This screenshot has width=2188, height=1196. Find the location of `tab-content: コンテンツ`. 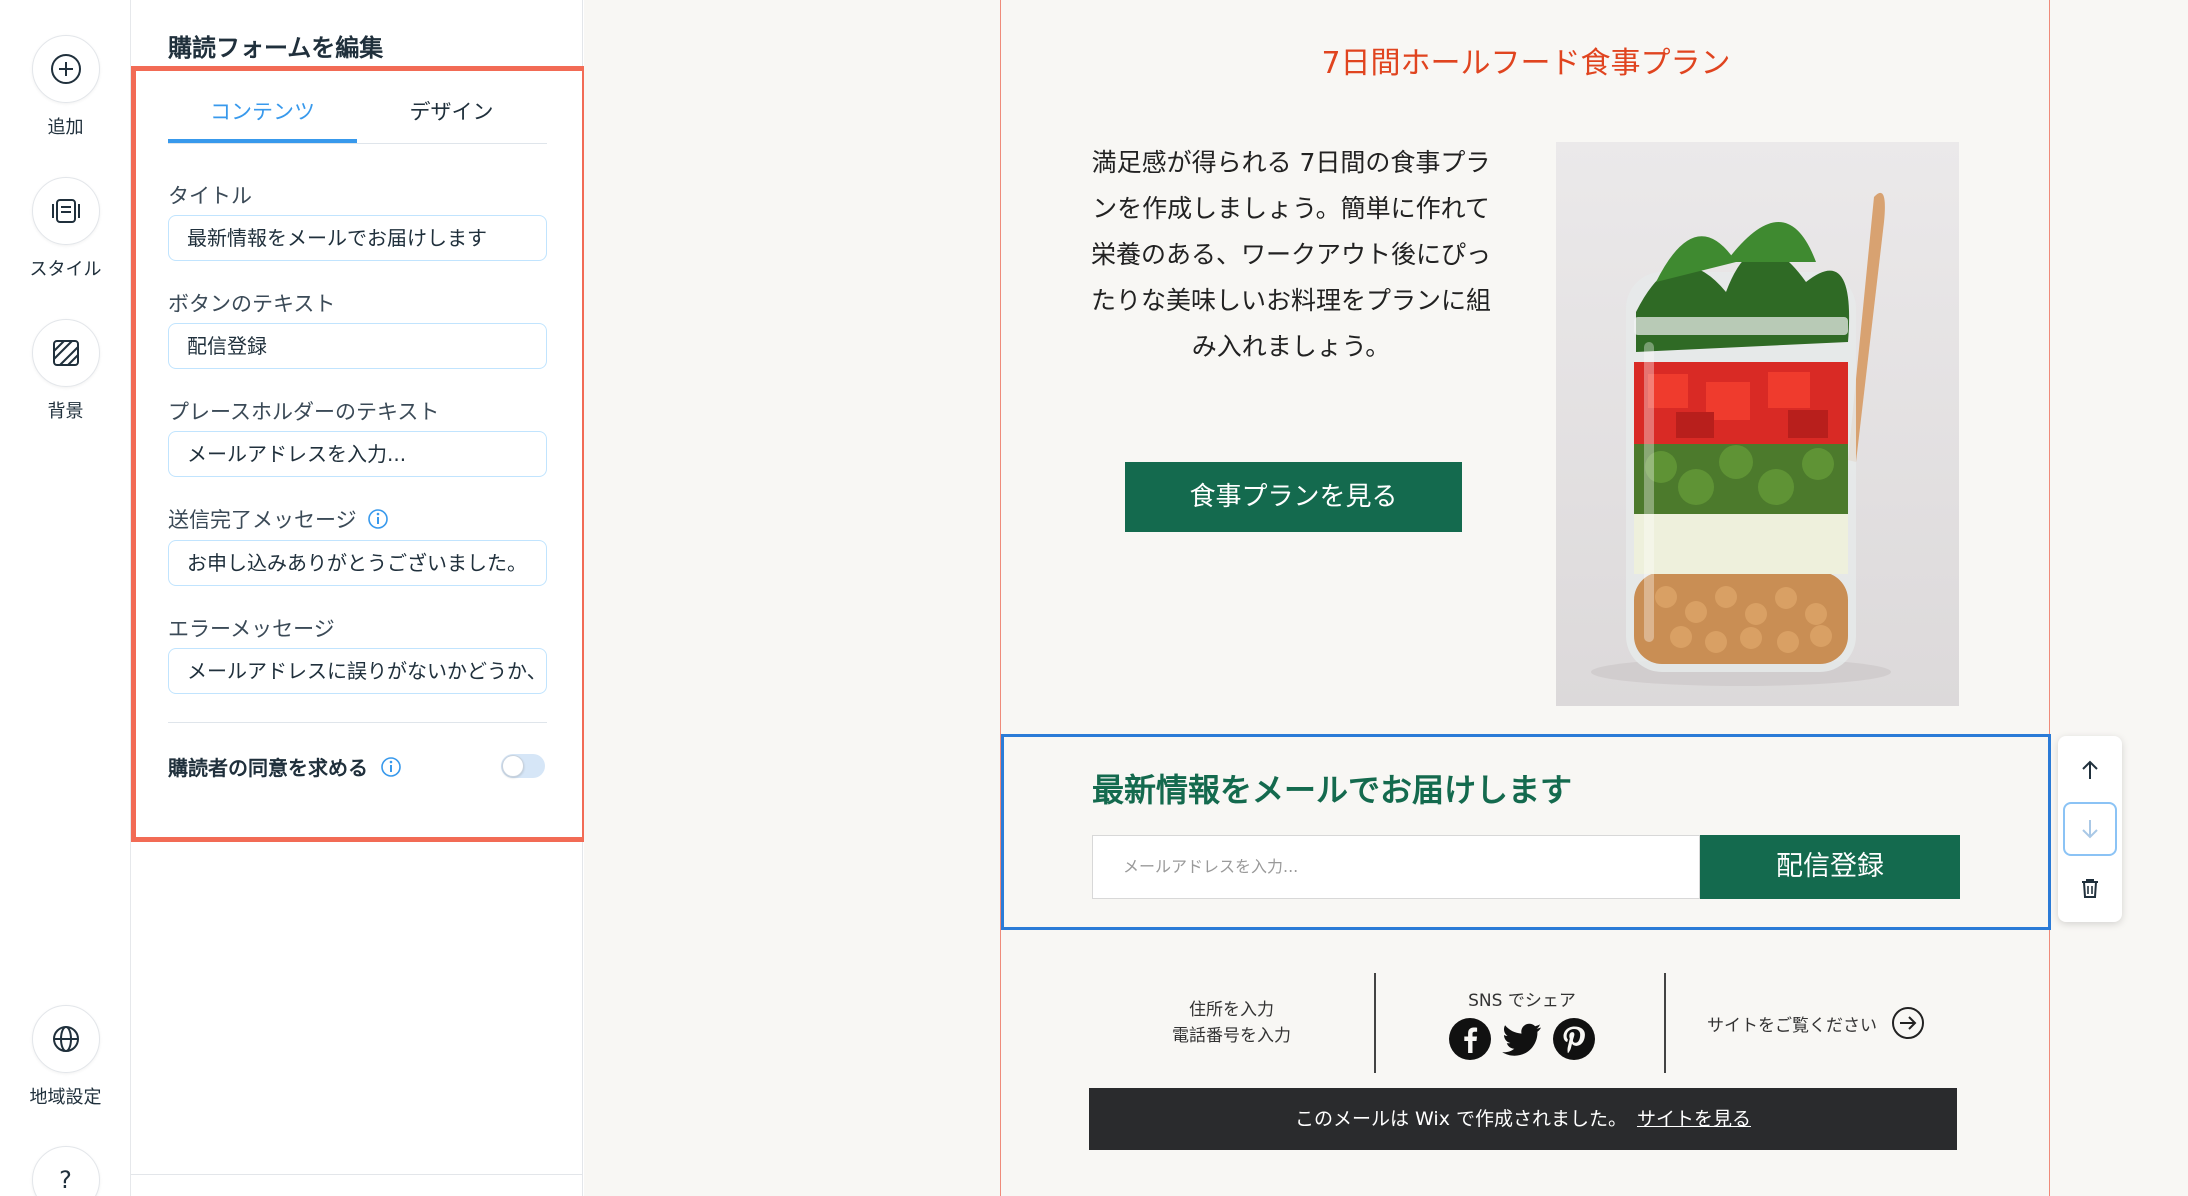

tab-content: コンテンツ is located at coordinates (262, 117).